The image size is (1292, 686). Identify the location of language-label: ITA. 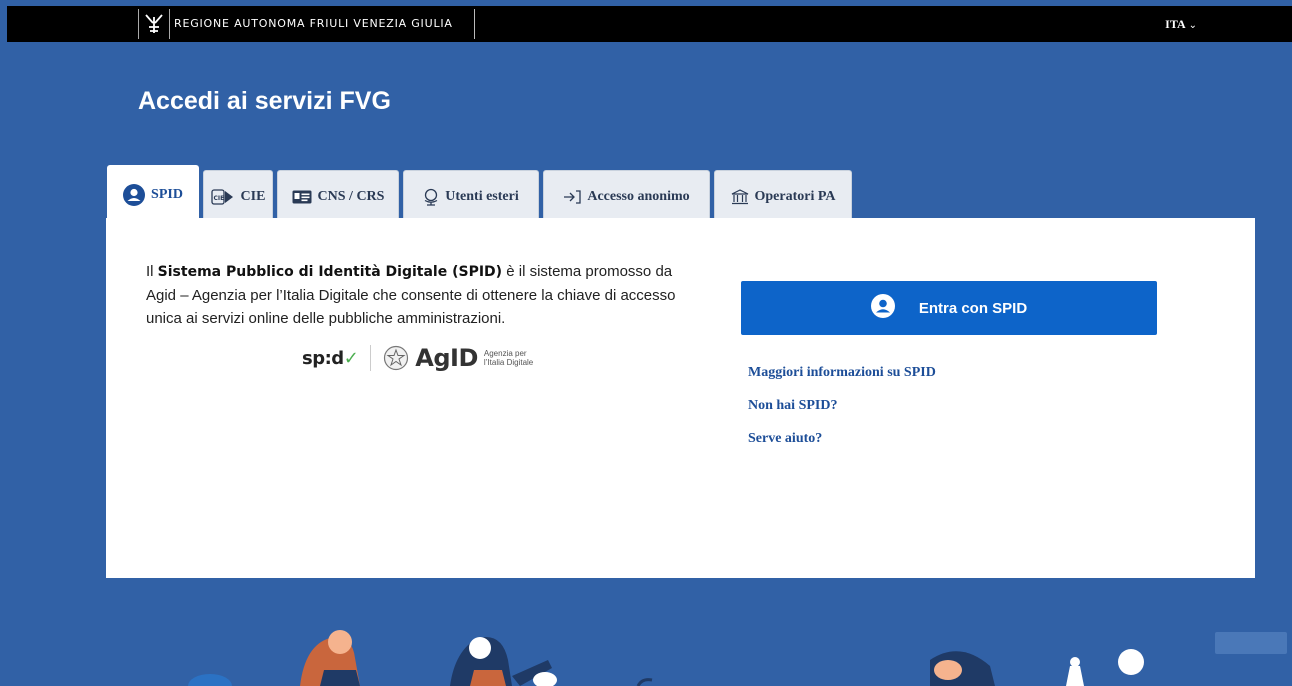
(1175, 24).